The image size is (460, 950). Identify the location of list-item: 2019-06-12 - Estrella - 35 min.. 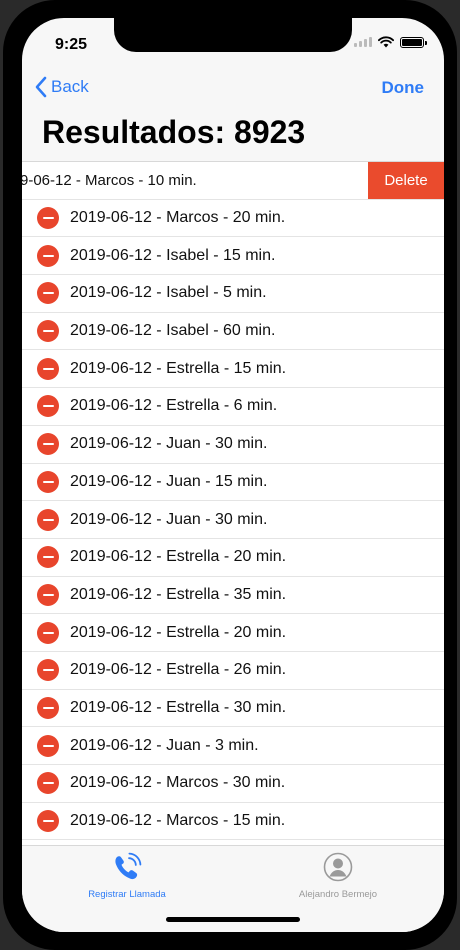
(233, 595).